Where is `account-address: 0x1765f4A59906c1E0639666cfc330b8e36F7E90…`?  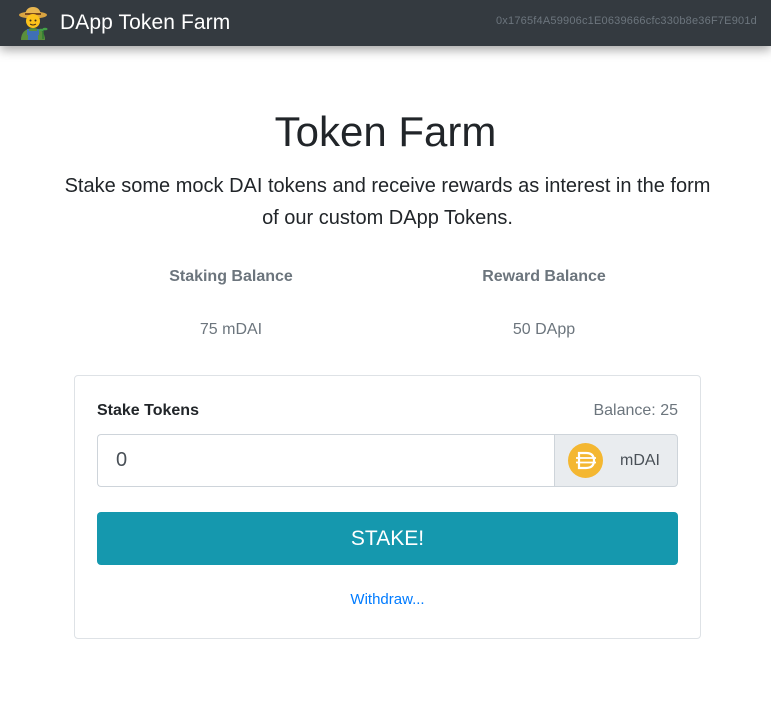 account-address: 0x1765f4A59906c1E0639666cfc330b8e36F7E90… is located at coordinates (626, 21).